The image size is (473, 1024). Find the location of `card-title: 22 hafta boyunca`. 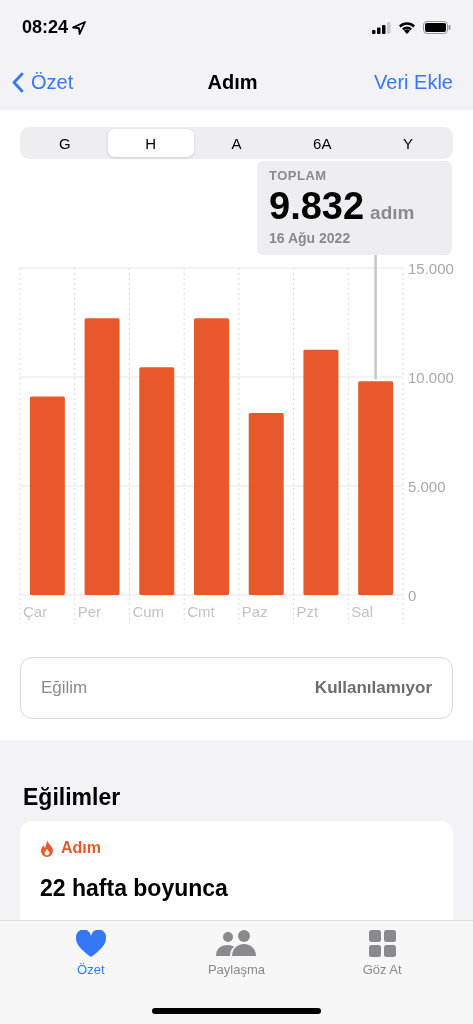

card-title: 22 hafta boyunca is located at coordinates (134, 888).